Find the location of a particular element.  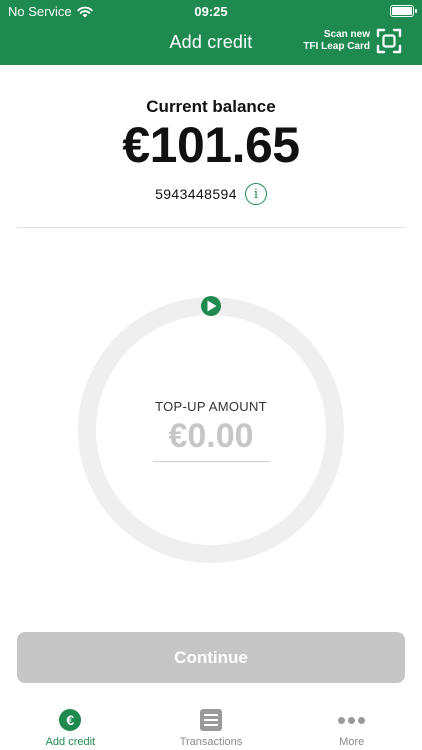

scan-icon is located at coordinates (389, 41).